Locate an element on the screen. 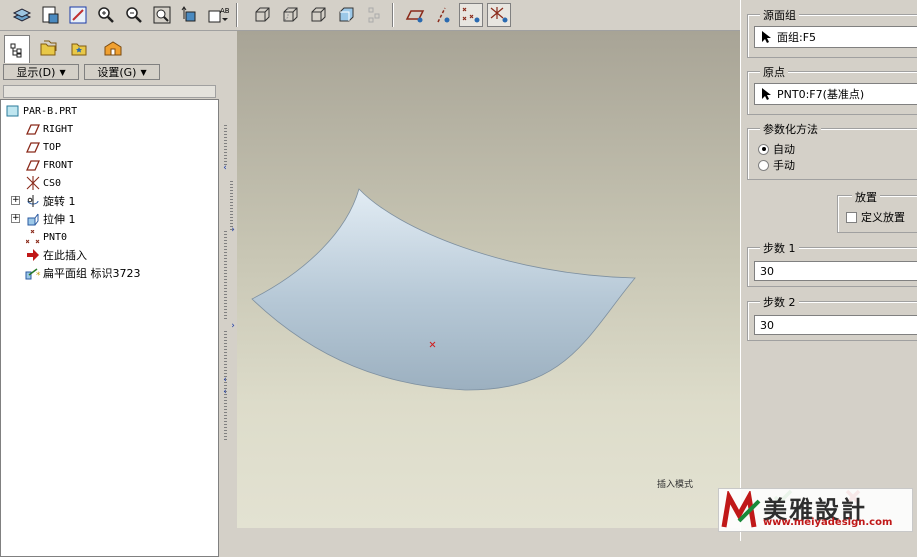  zoom-out-icon is located at coordinates (134, 15).